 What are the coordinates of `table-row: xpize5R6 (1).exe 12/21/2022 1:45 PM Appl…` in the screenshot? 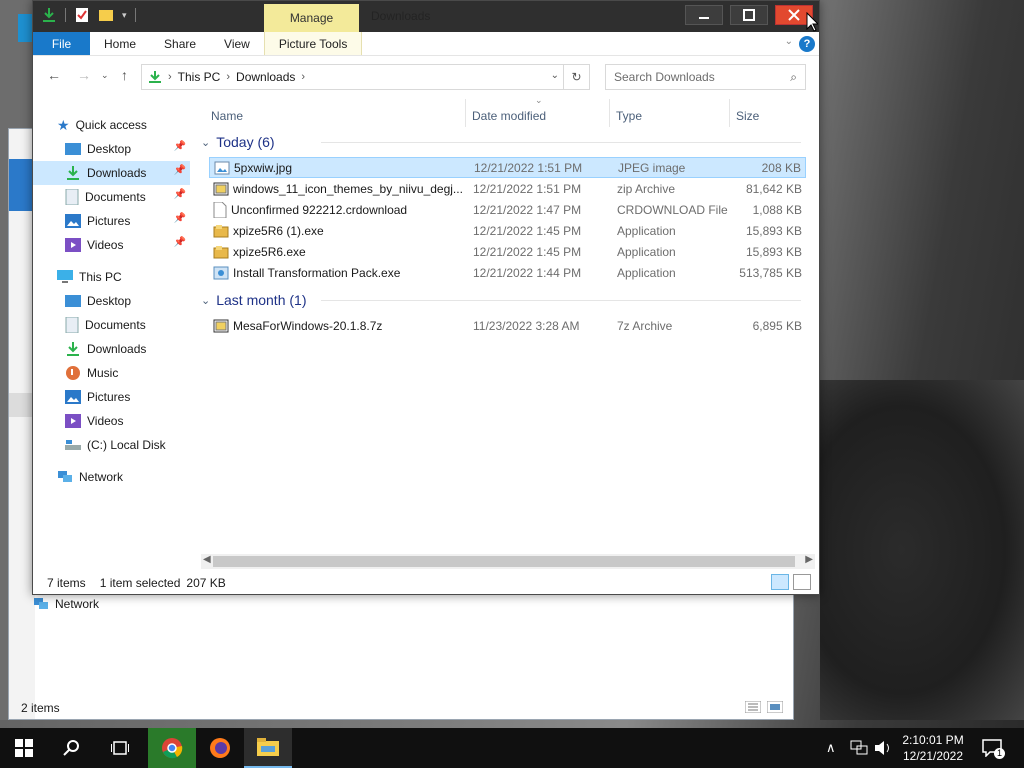 It's located at (507, 230).